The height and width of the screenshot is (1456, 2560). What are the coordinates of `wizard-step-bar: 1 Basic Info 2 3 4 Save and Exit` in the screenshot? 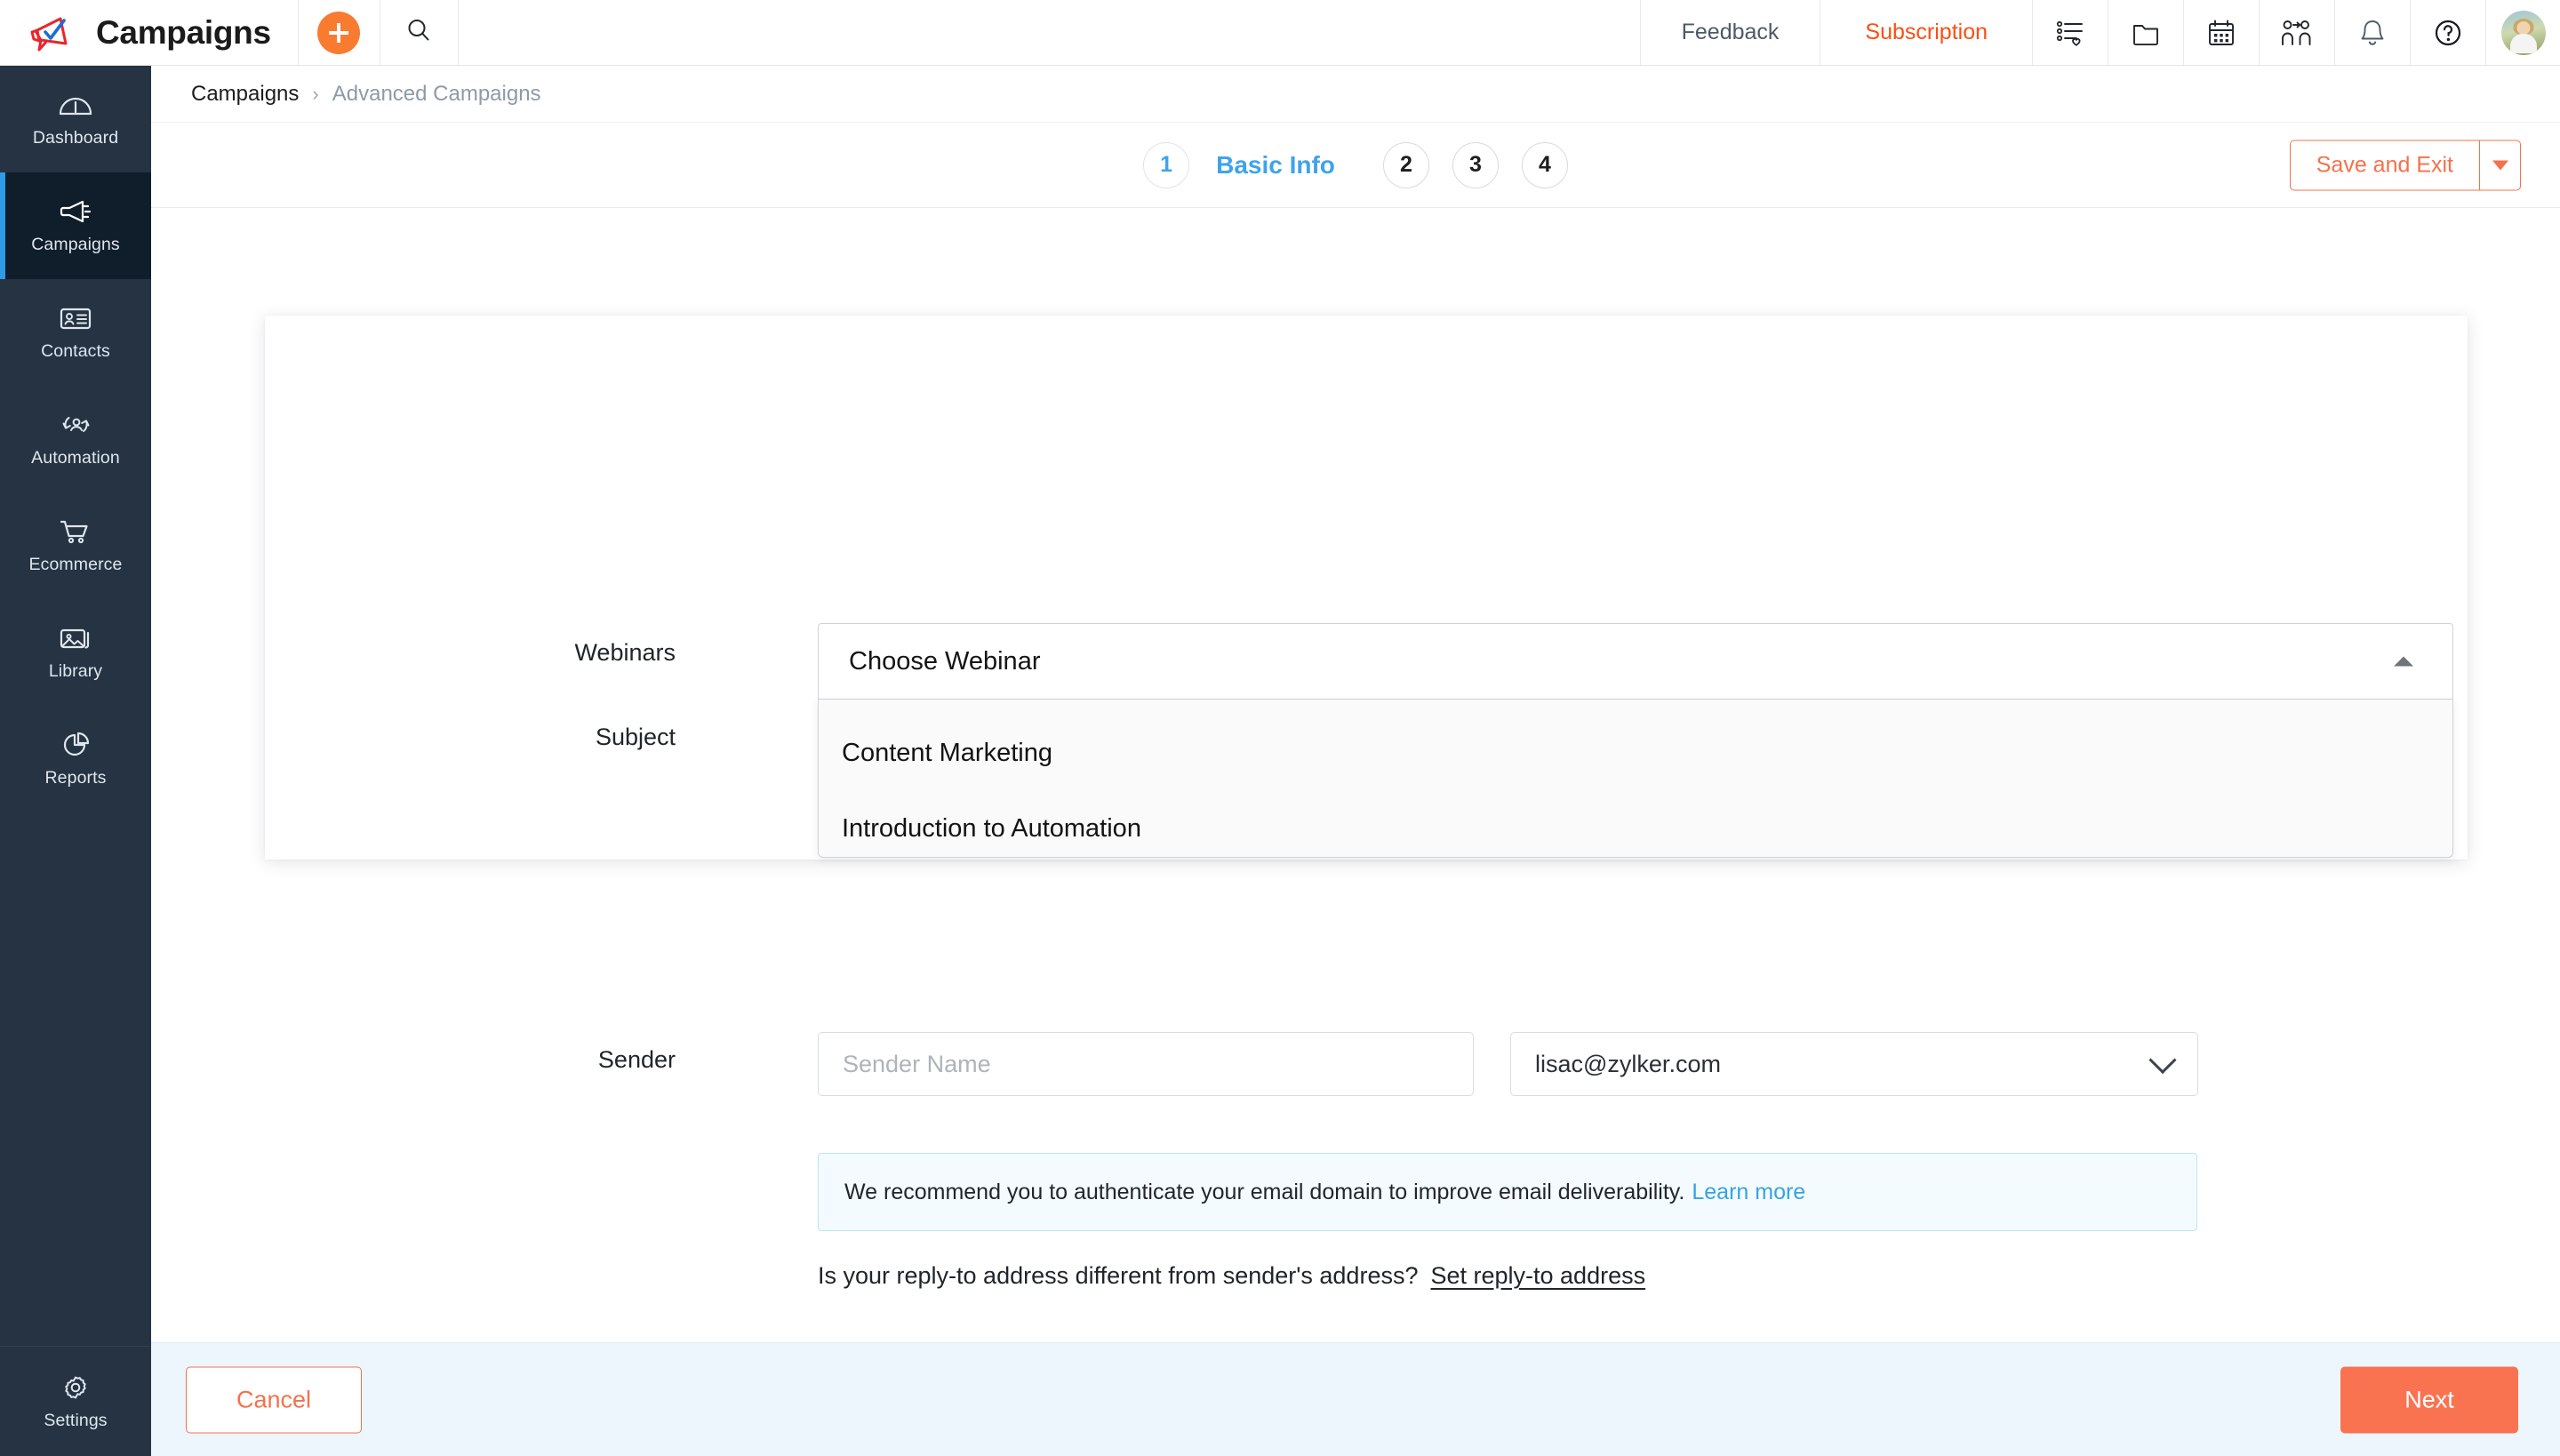 It's located at (1355, 165).